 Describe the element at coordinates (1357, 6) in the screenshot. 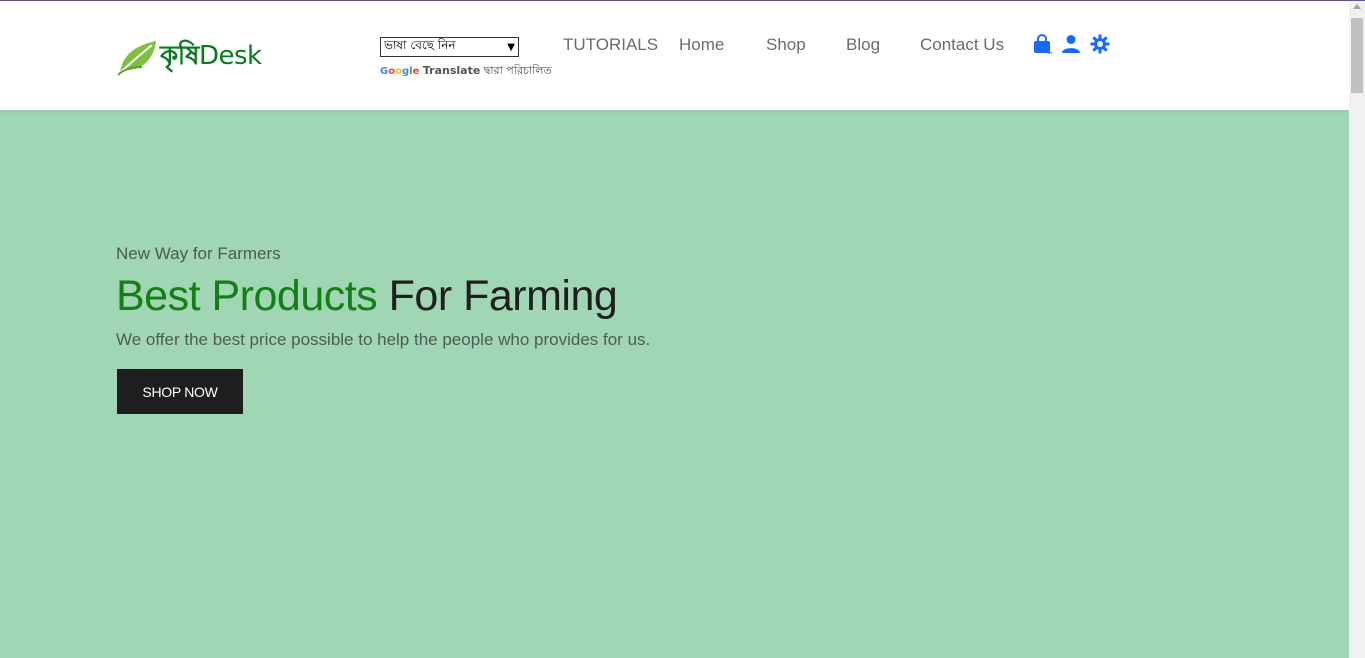

I see `scroll-up-arrow-icon` at that location.